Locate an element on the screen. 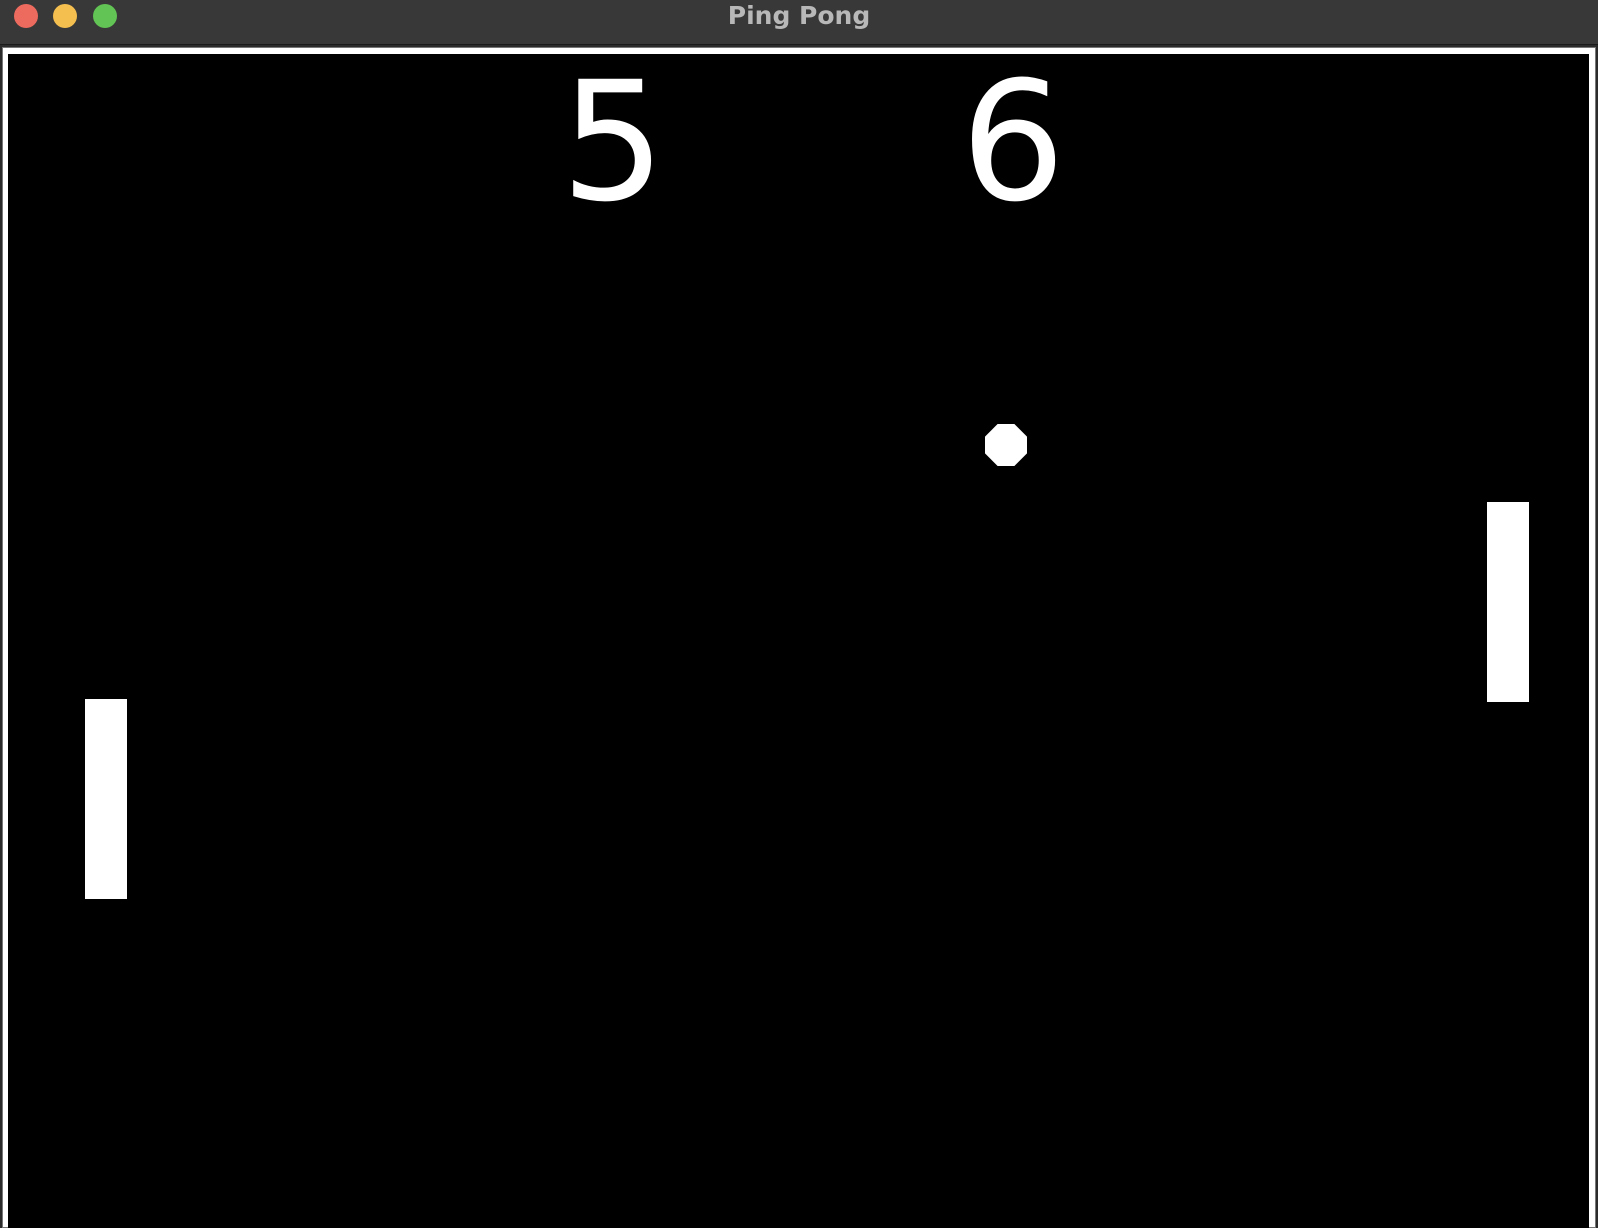 The image size is (1598, 1228). window-title: Ping Pong is located at coordinates (799, 15).